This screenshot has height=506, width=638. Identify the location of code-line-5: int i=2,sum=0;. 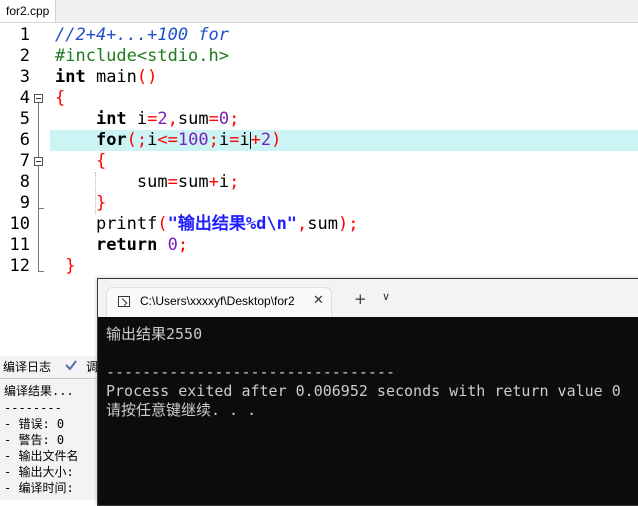
(147, 119).